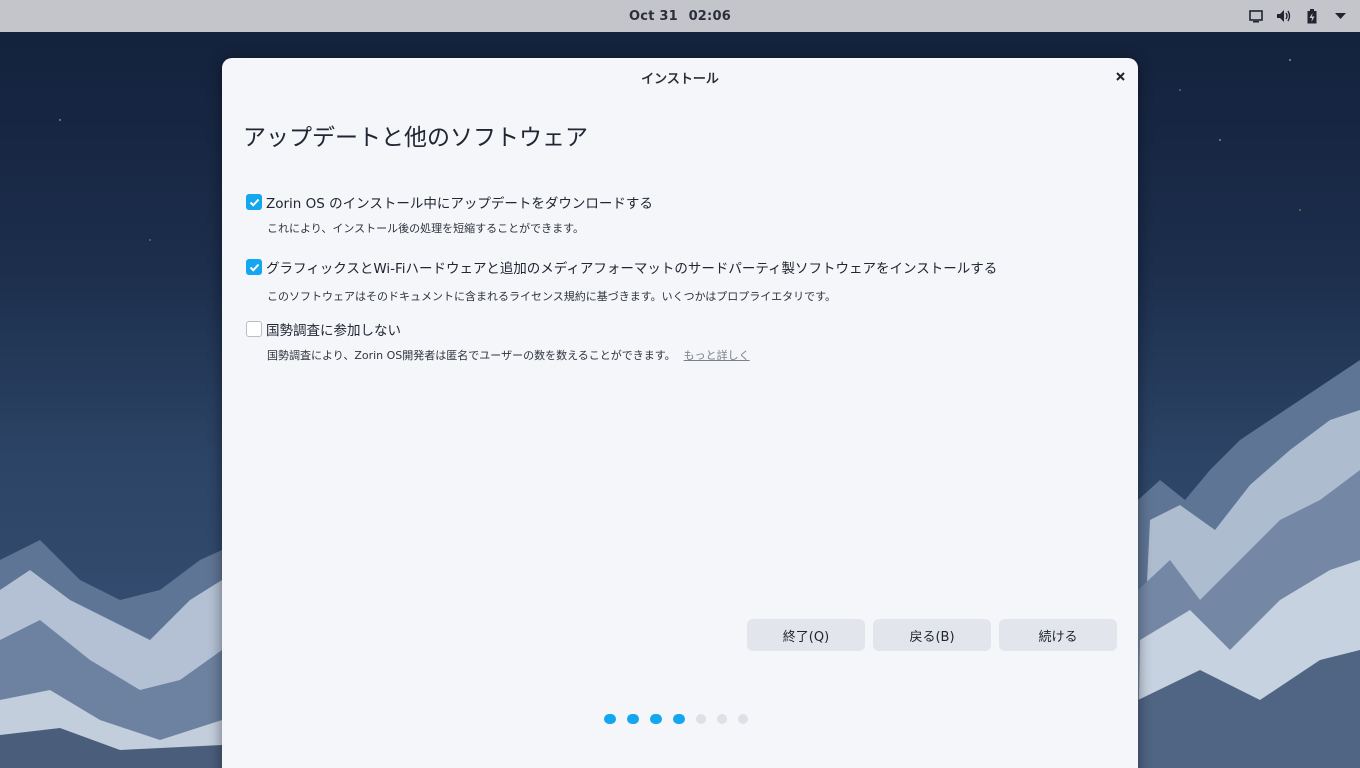 The height and width of the screenshot is (768, 1360). I want to click on system-tray, so click(1298, 16).